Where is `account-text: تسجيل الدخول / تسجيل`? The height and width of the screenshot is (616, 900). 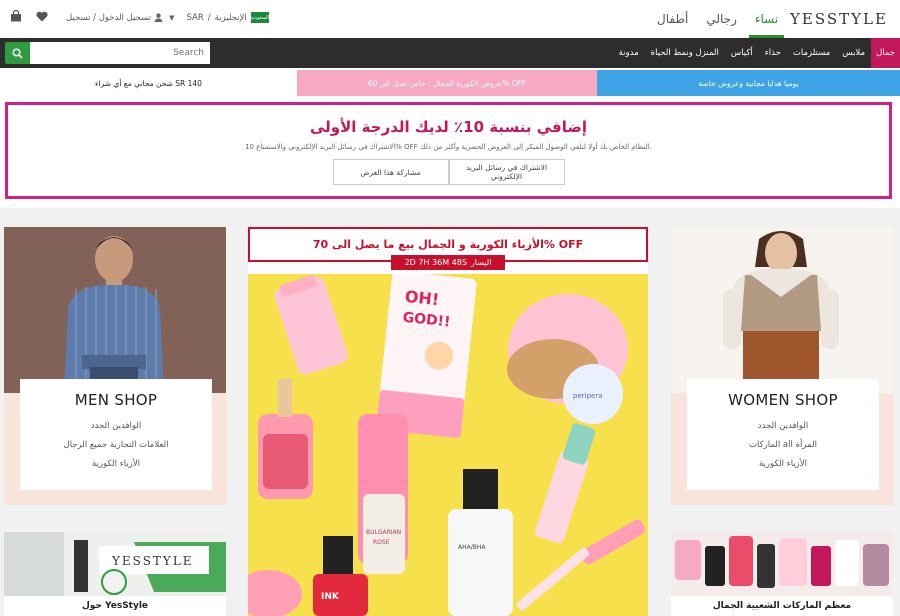
account-text: تسجيل الدخول / تسجيل is located at coordinates (109, 17).